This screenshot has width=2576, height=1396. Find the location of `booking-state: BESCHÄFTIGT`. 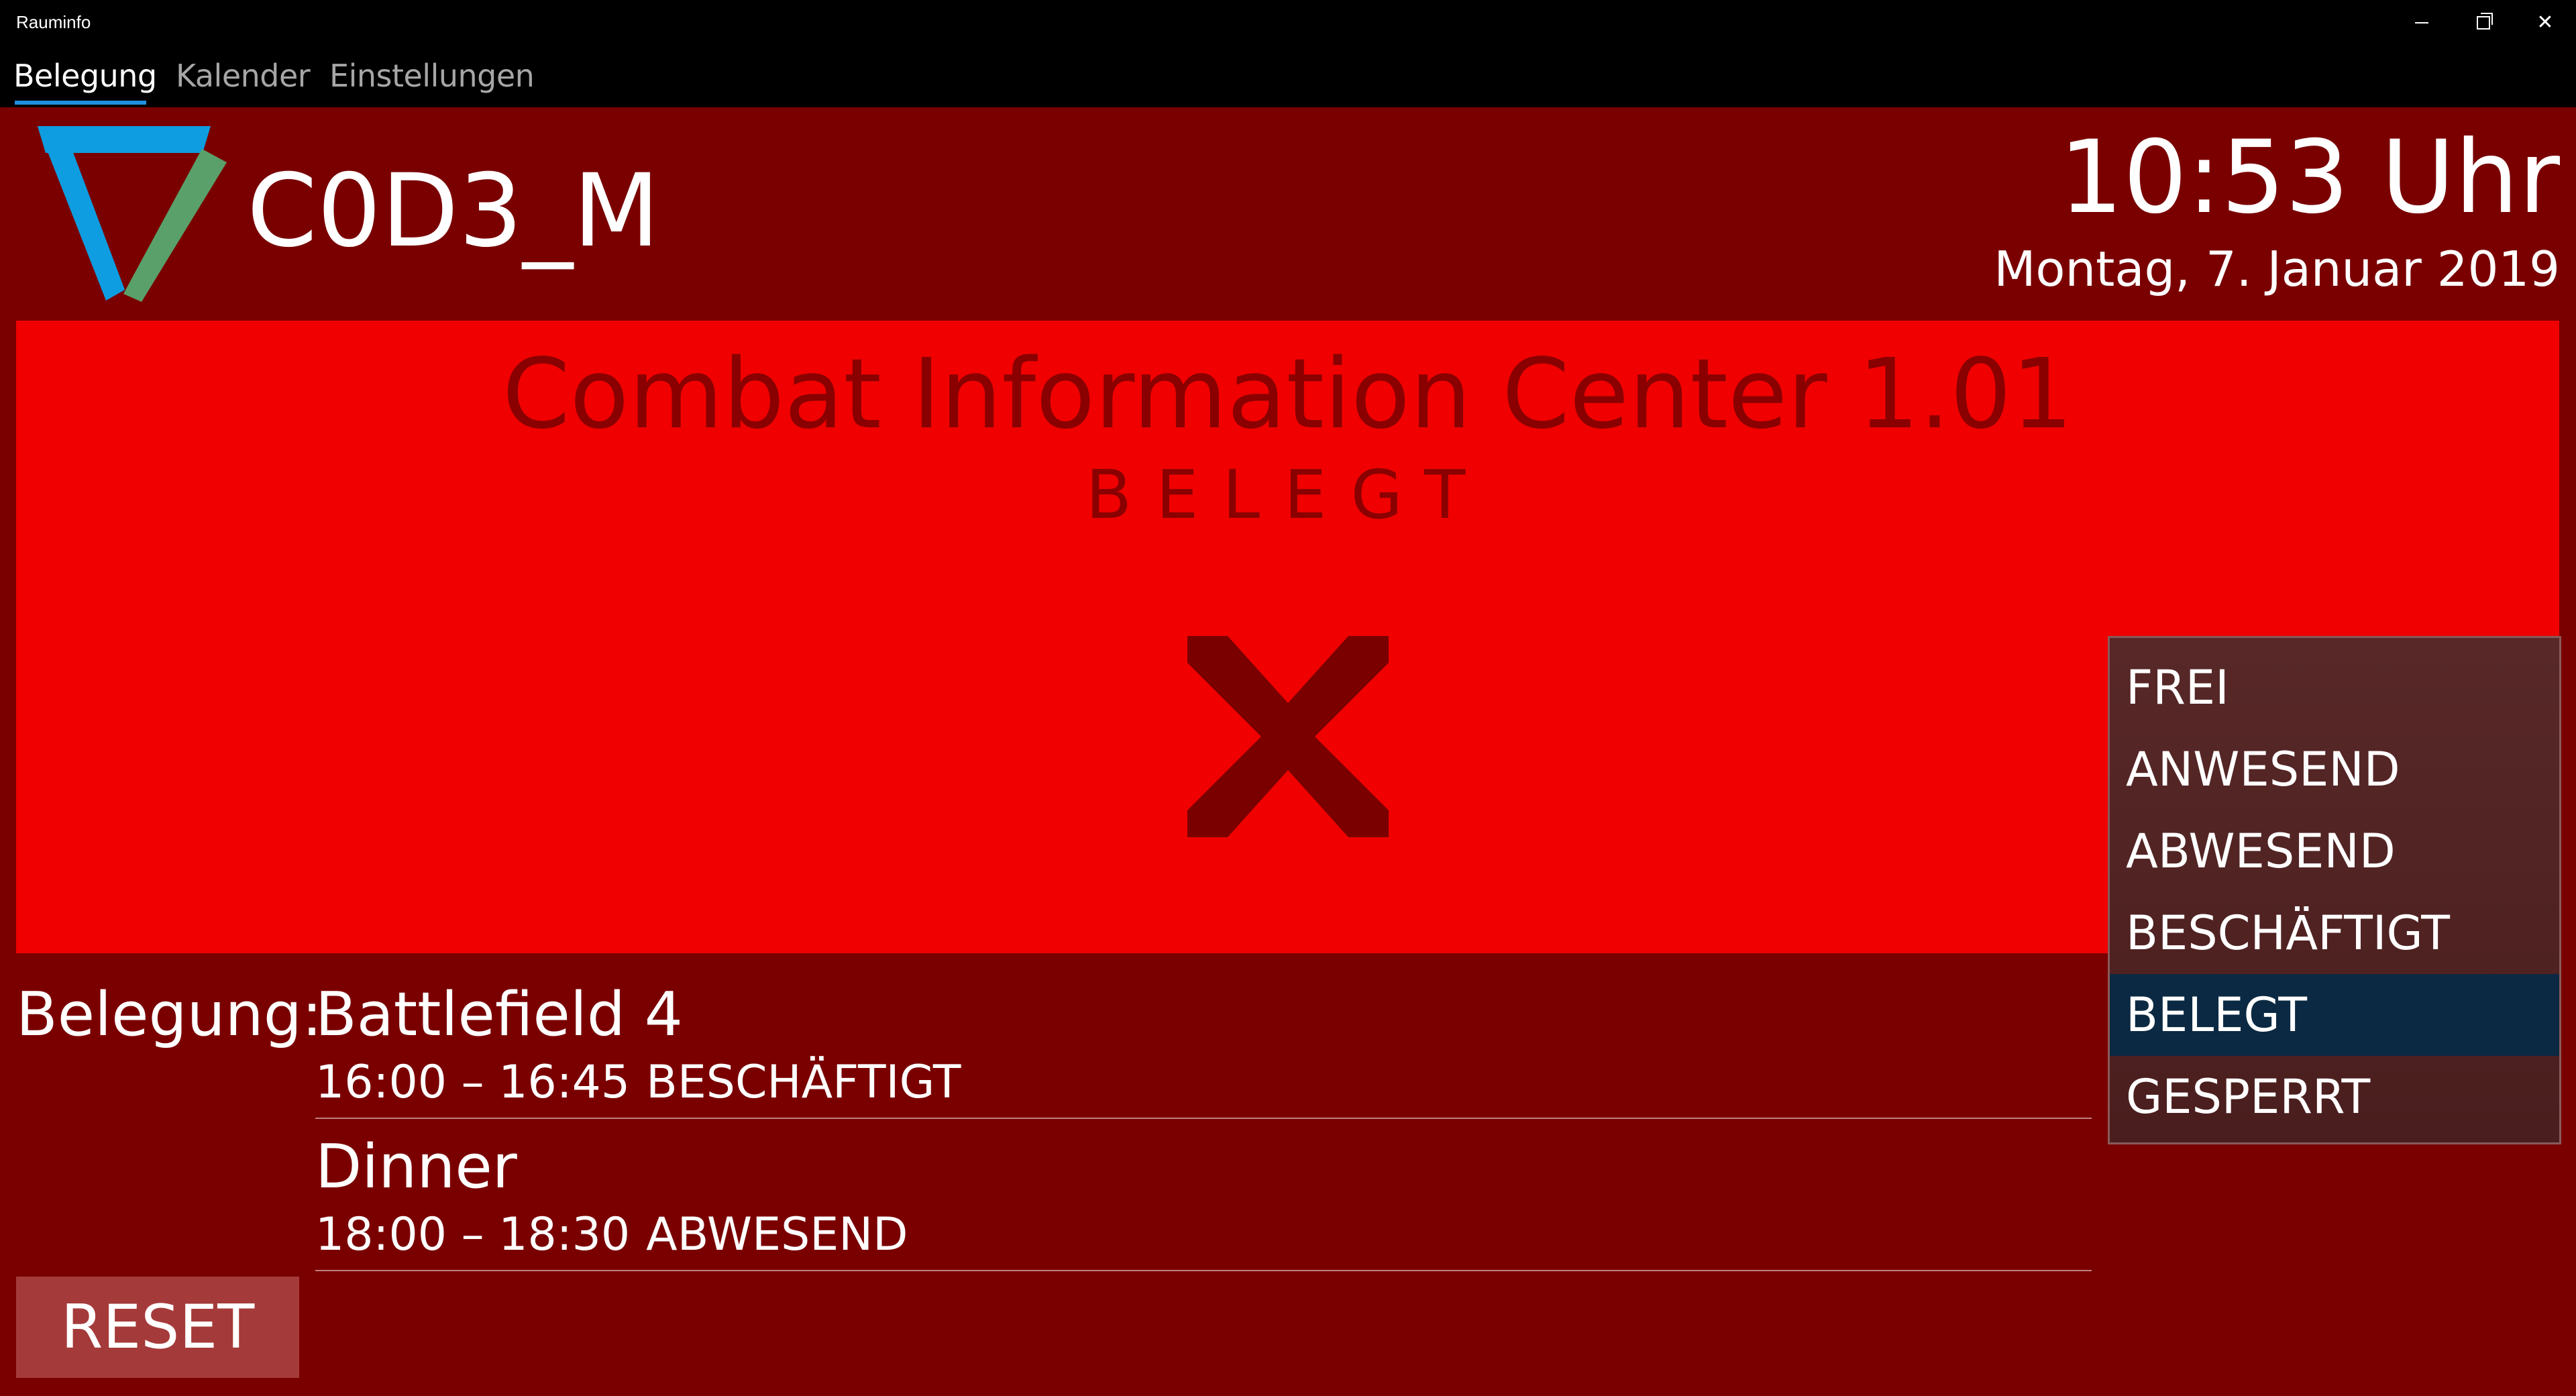

booking-state: BESCHÄFTIGT is located at coordinates (803, 1082).